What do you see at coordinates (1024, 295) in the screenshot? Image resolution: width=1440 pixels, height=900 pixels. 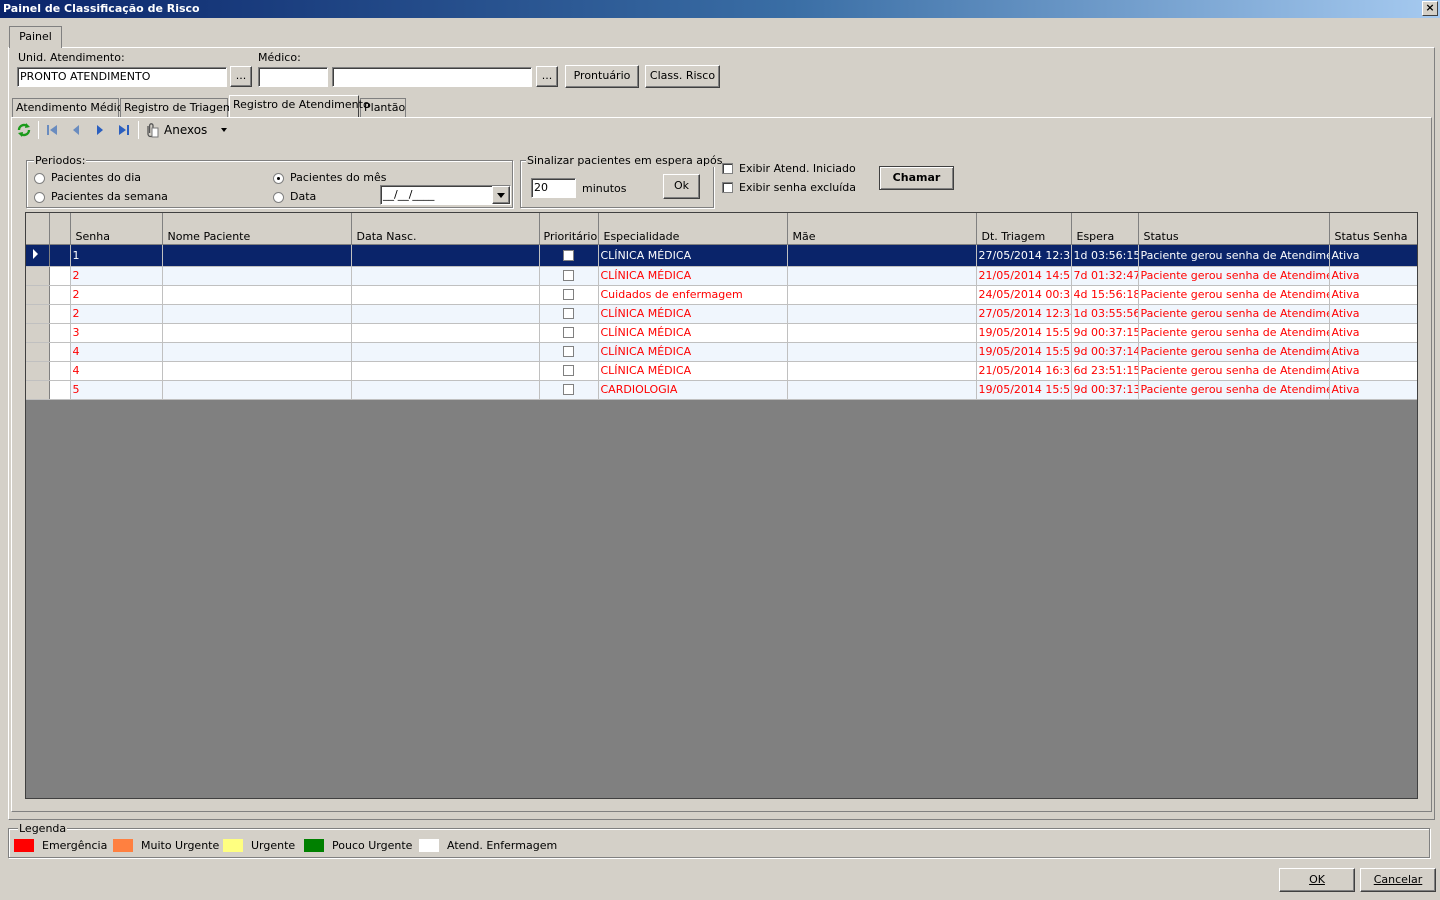 I see `cell-dt-triagem: 24/05/2014 00:33` at bounding box center [1024, 295].